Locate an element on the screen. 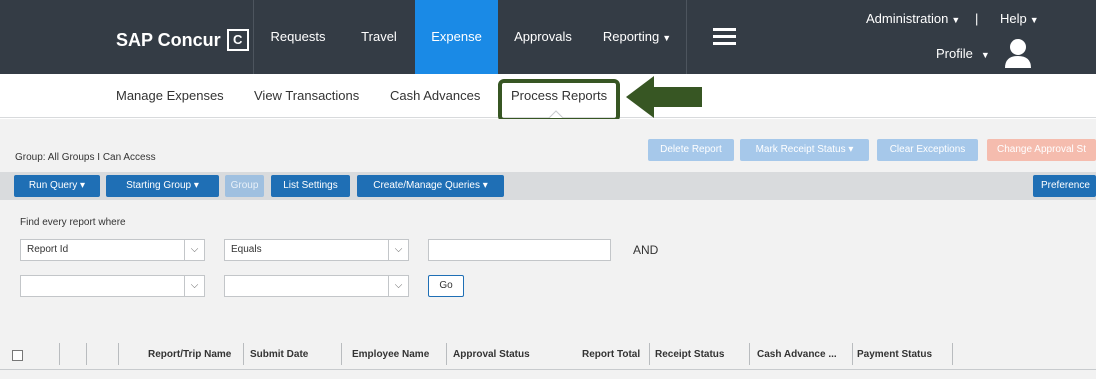 The width and height of the screenshot is (1096, 379). nav-approvals: Approvals is located at coordinates (543, 37).